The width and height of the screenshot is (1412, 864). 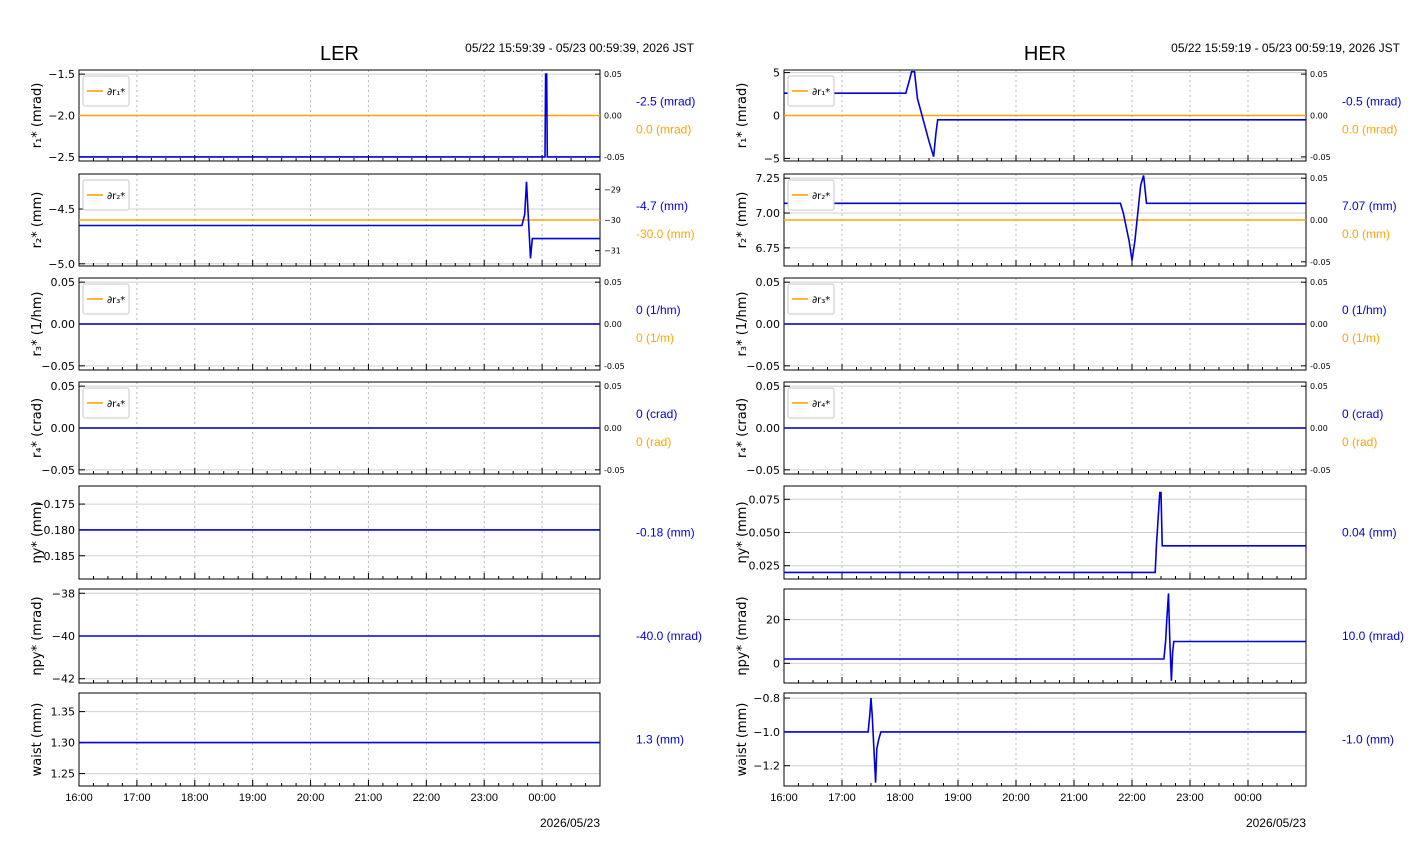 I want to click on x-tick-label: 17:00, so click(x=137, y=798).